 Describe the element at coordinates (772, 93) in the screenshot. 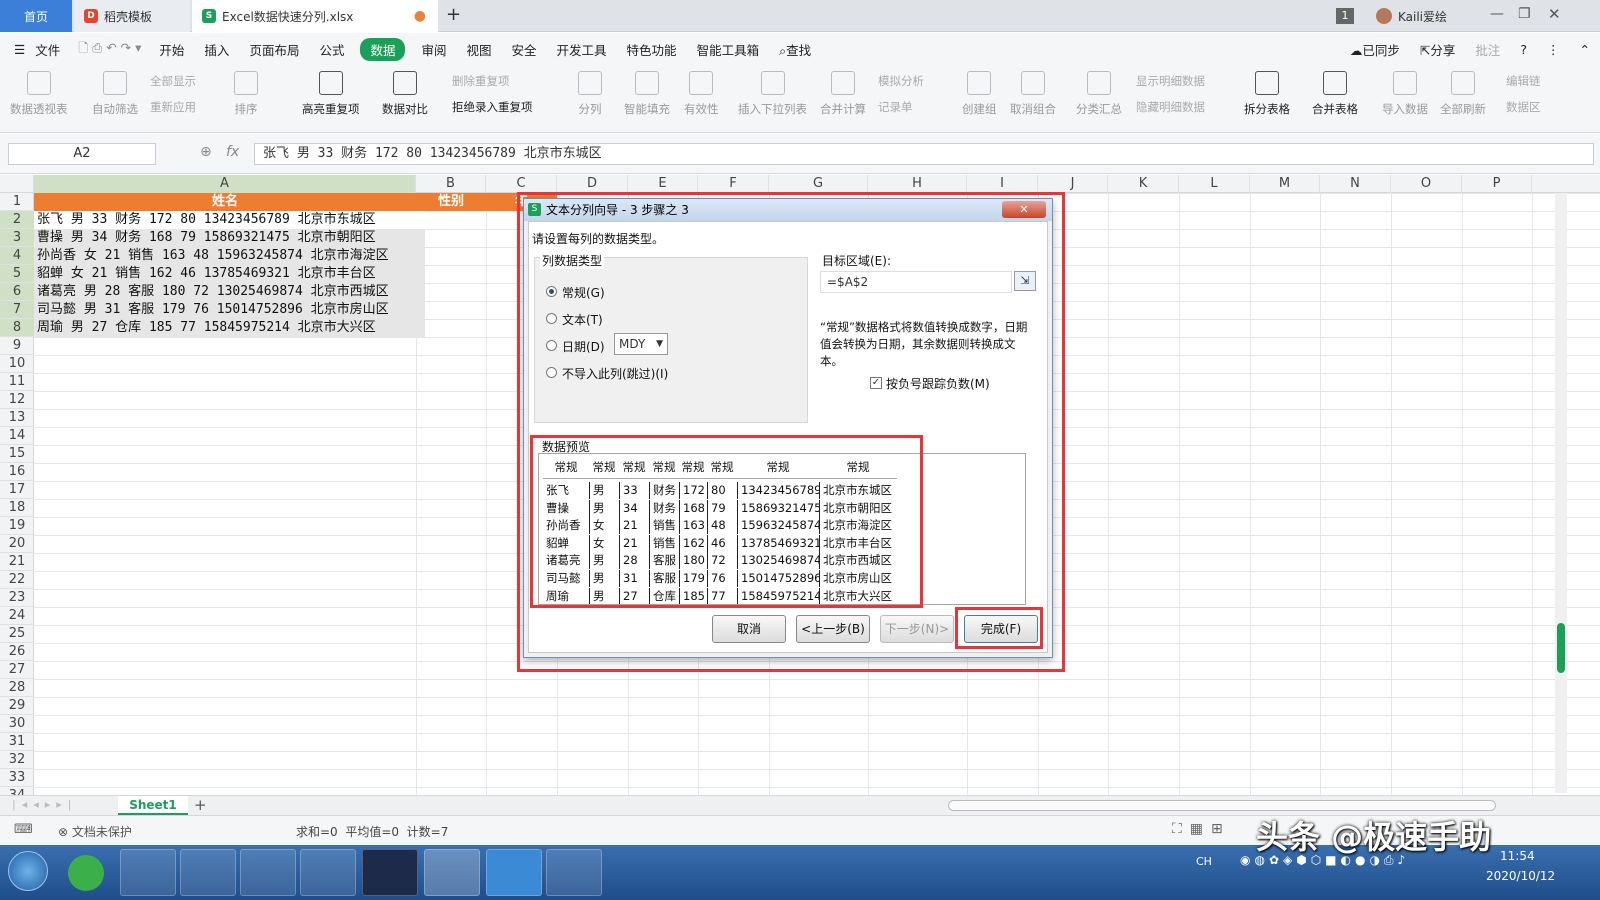

I see `dropdown-list-button: 插入下拉列表` at that location.